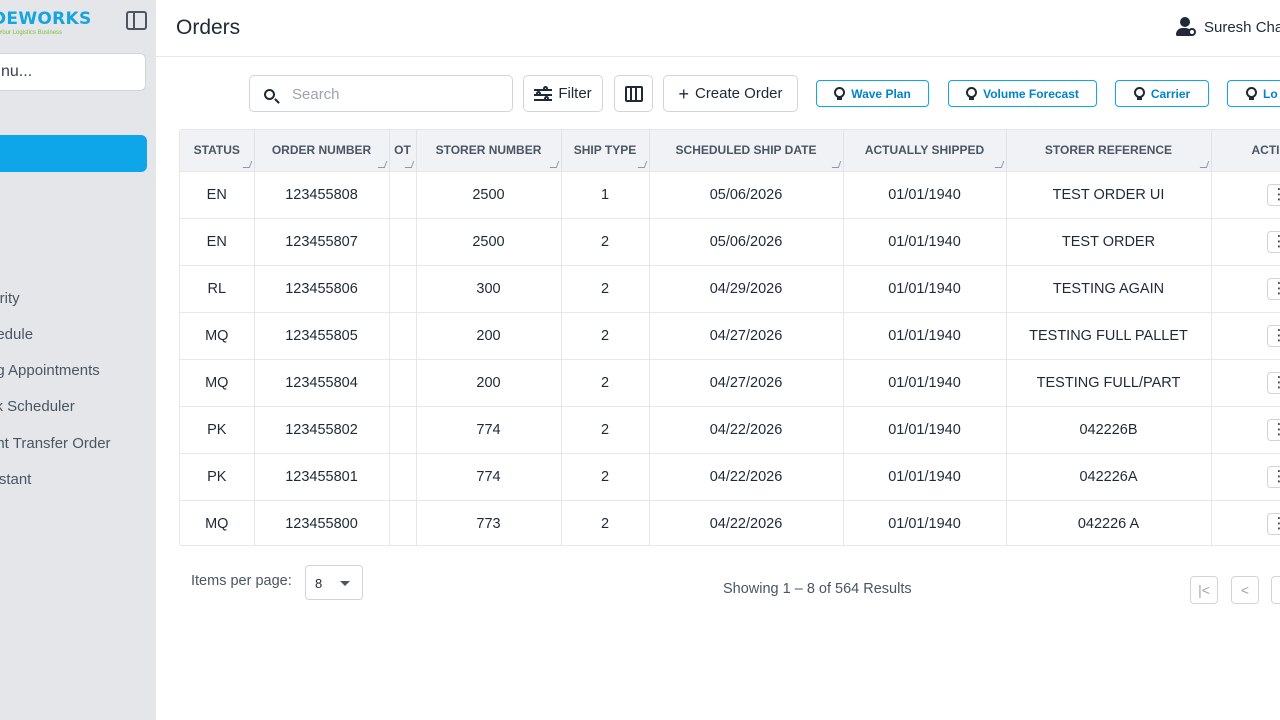  I want to click on cell-status: PK, so click(217, 477).